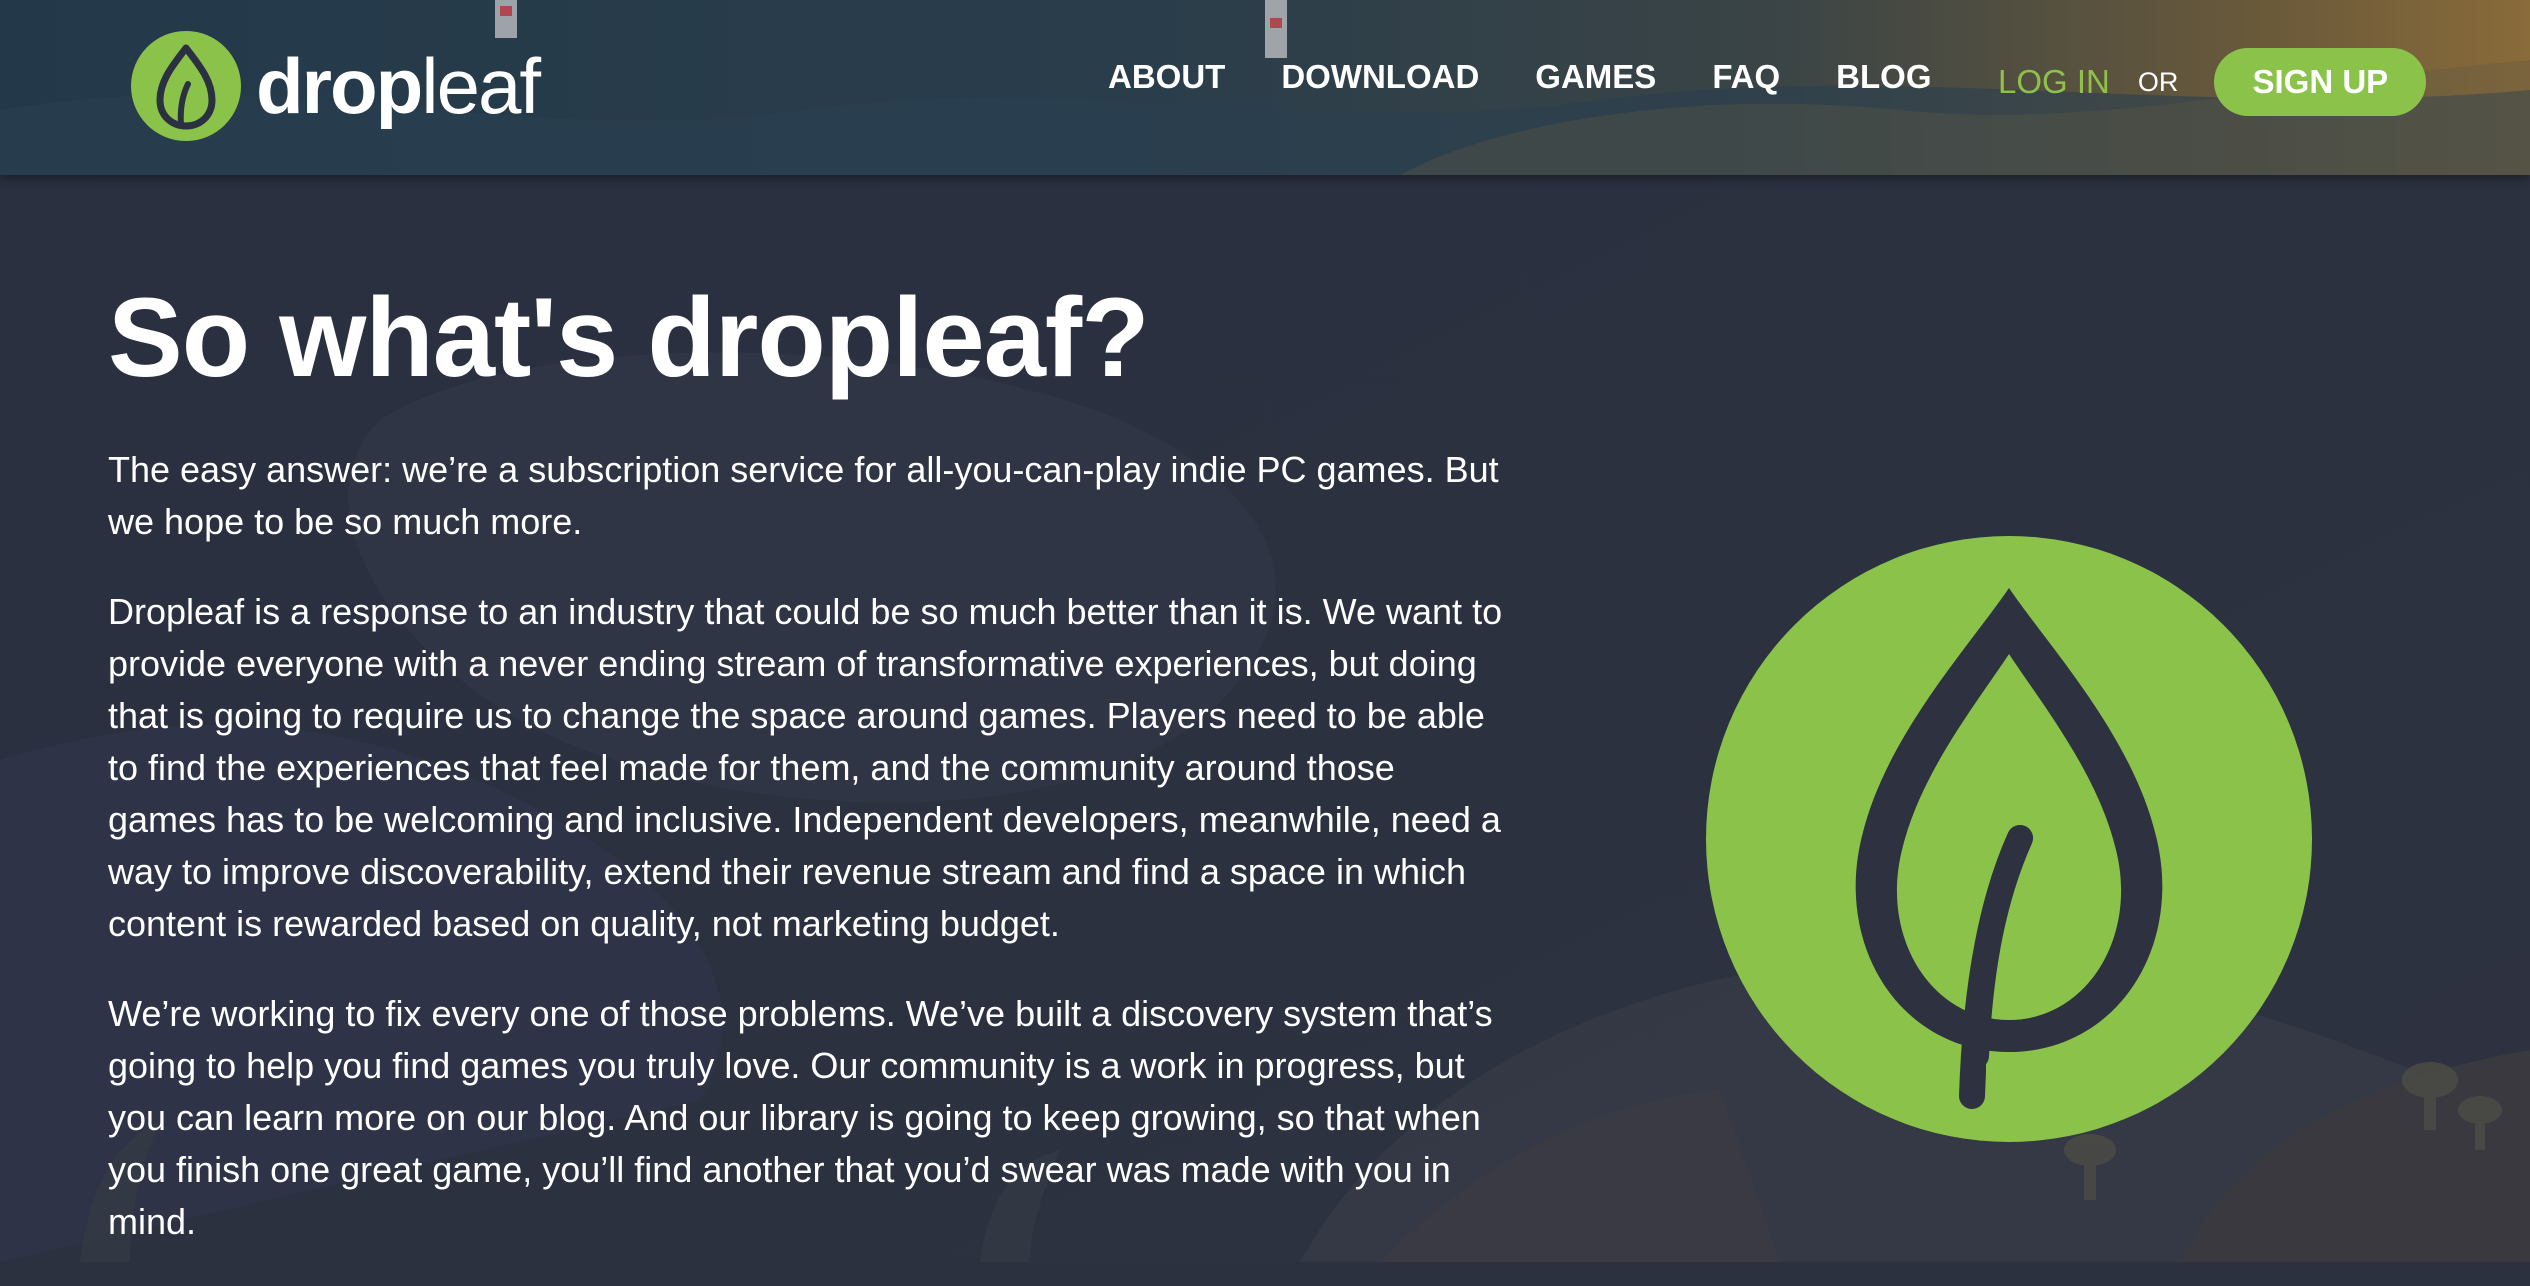 This screenshot has height=1286, width=2530. I want to click on nav-item-faq: FAQ, so click(1746, 77).